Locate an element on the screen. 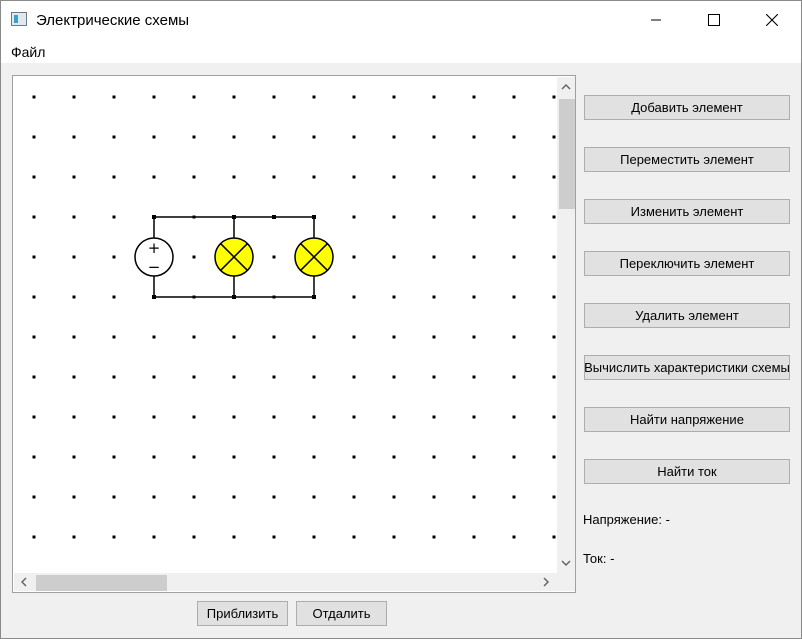 The image size is (802, 639). scroll-down-arrow is located at coordinates (566, 563).